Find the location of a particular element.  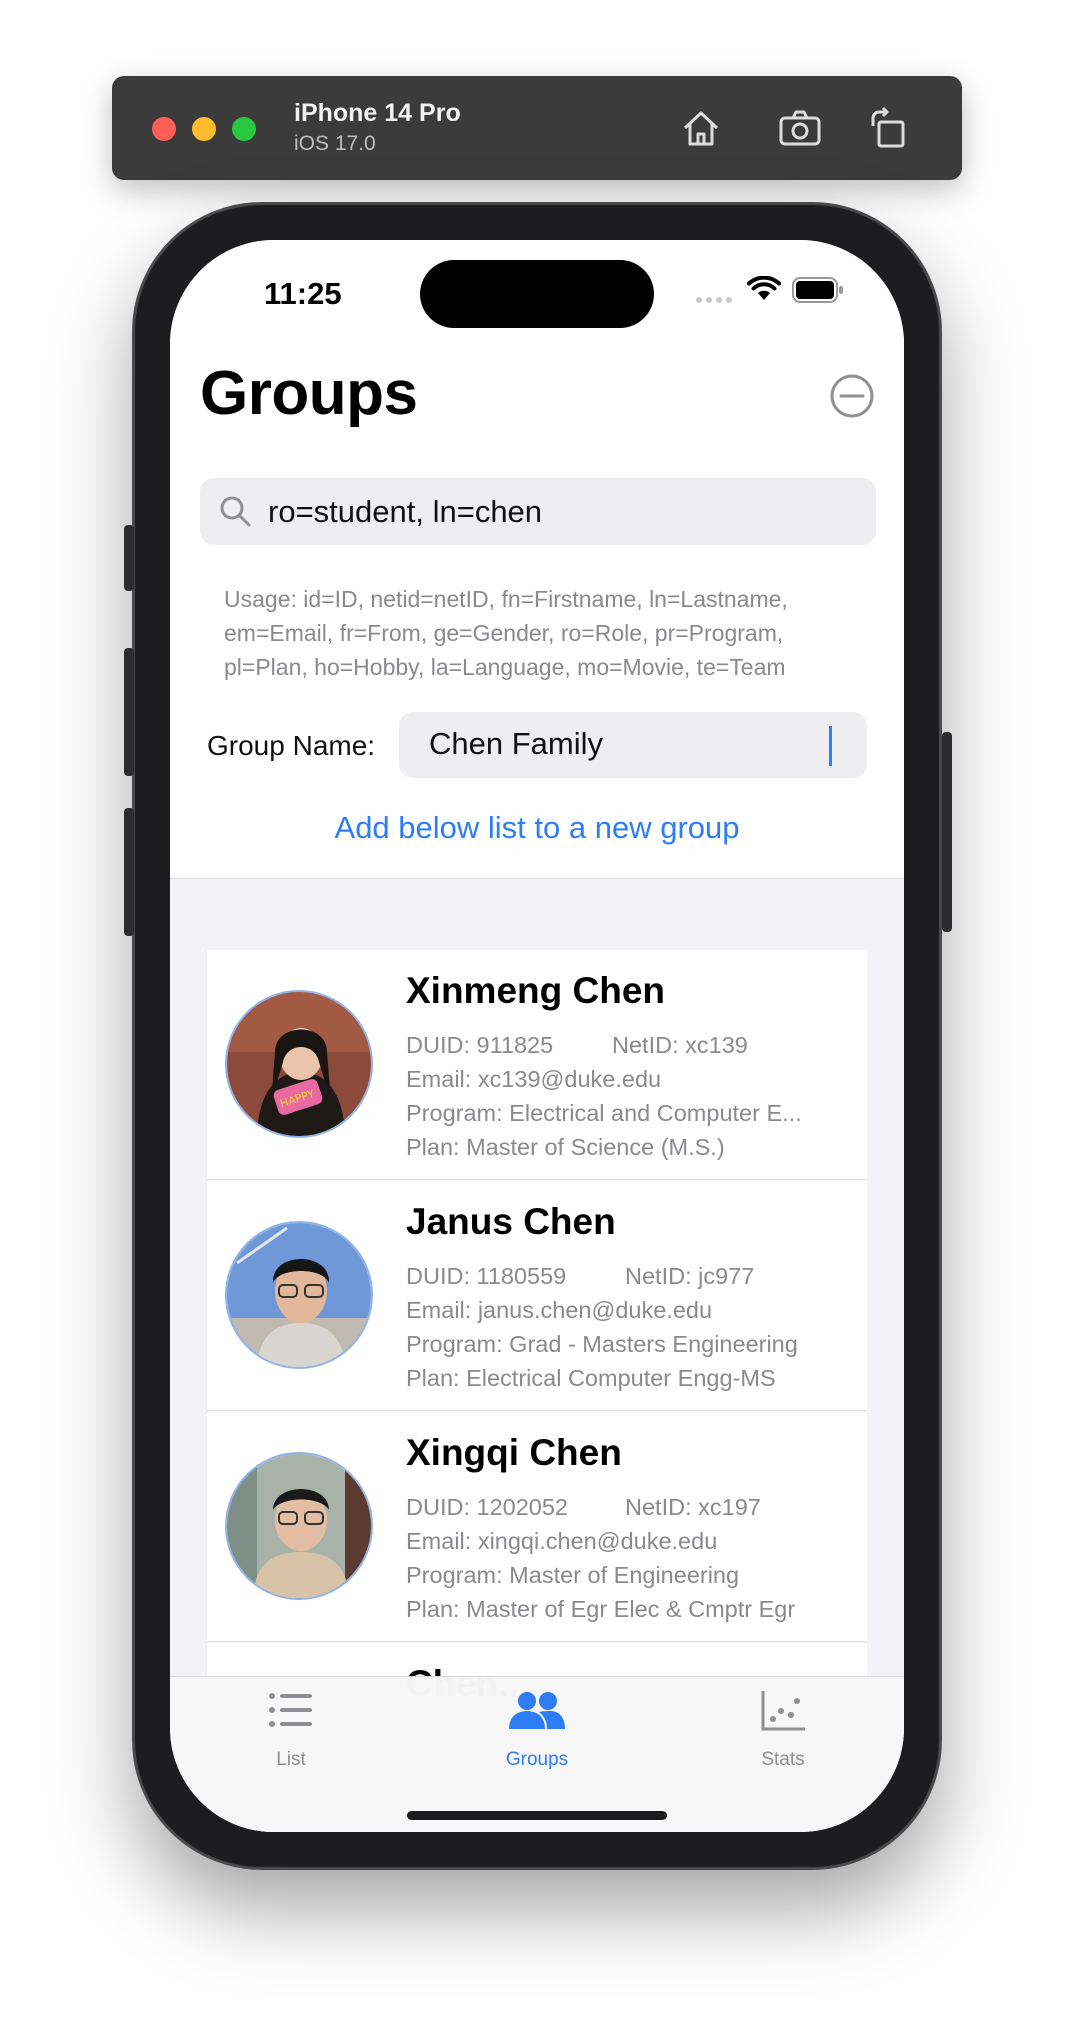

person-duid: DUID: 1202052 is located at coordinates (487, 1507).